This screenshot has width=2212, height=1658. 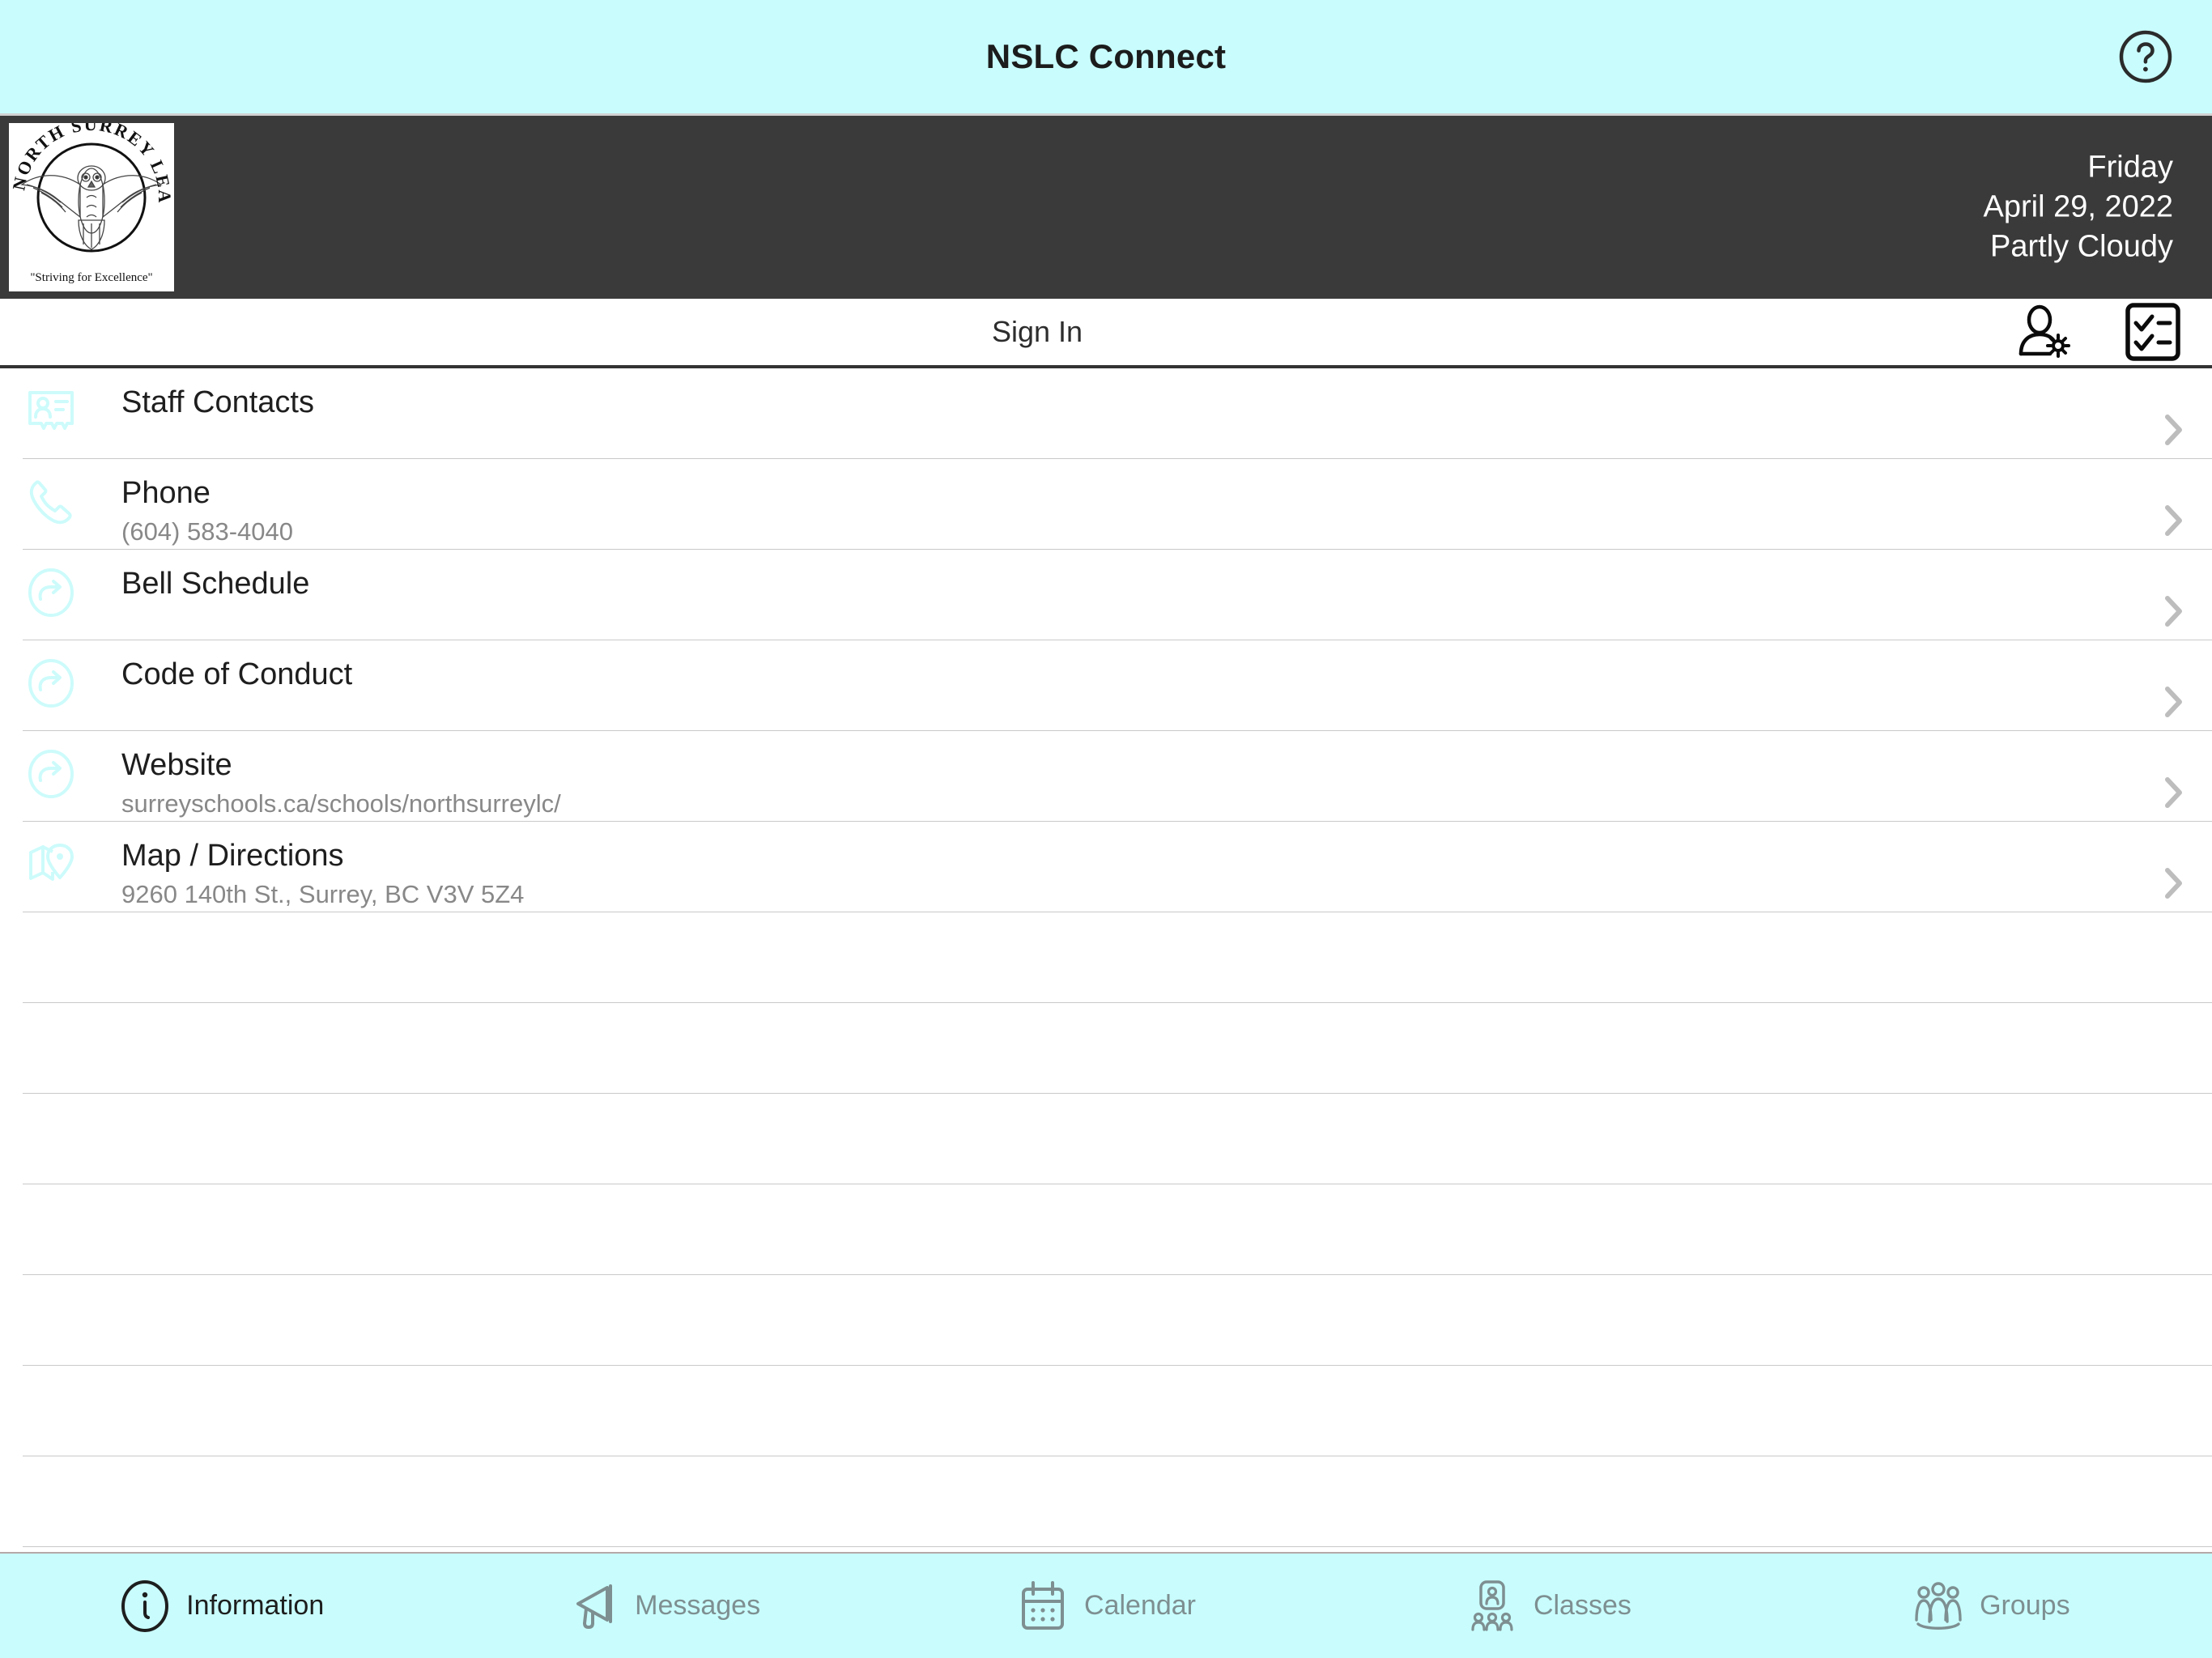 I want to click on date-weather-block: Friday April 29, 2022 Partly Cloudy, so click(x=2079, y=207).